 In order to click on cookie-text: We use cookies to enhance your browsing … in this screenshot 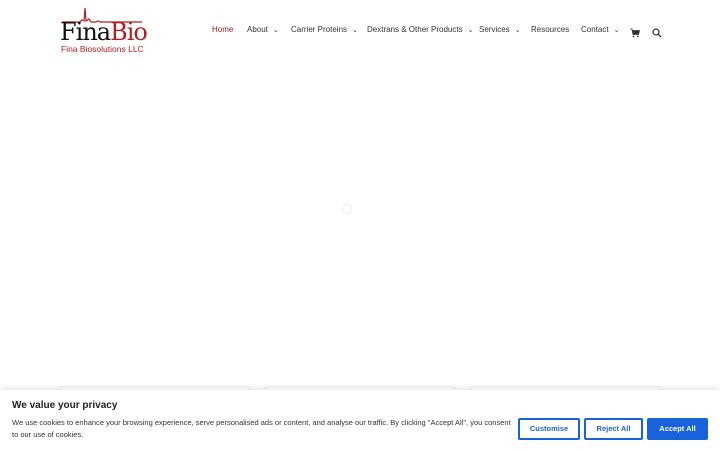, I will do `click(261, 428)`.